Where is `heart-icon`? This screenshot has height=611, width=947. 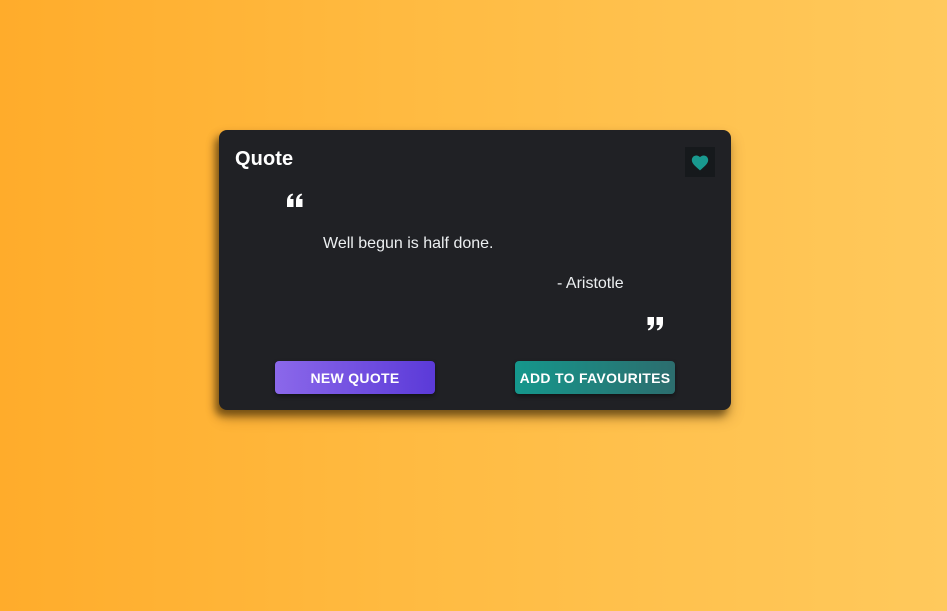
heart-icon is located at coordinates (700, 162).